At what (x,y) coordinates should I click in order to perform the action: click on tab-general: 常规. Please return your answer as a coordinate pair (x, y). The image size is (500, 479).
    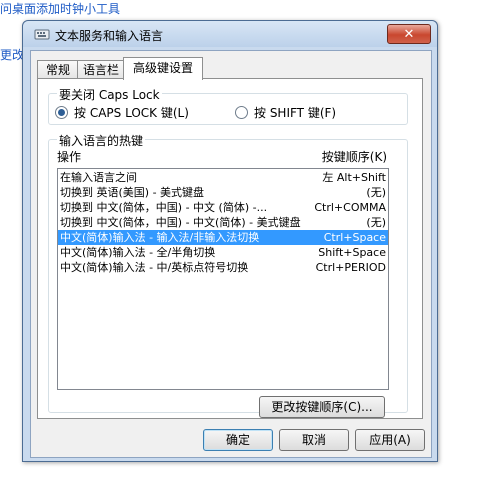
    Looking at the image, I should click on (58, 69).